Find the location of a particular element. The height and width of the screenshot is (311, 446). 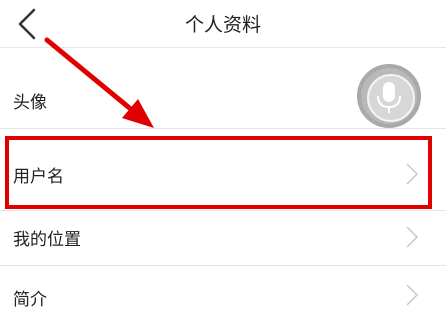

microphone-icon is located at coordinates (389, 97).